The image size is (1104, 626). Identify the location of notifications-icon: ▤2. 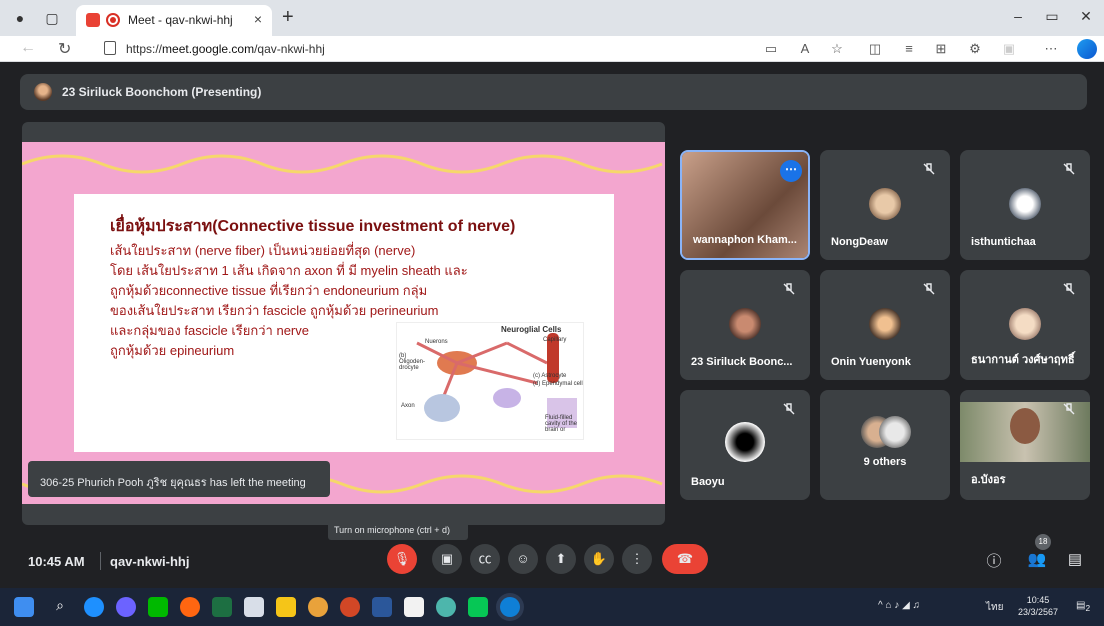
(1083, 606).